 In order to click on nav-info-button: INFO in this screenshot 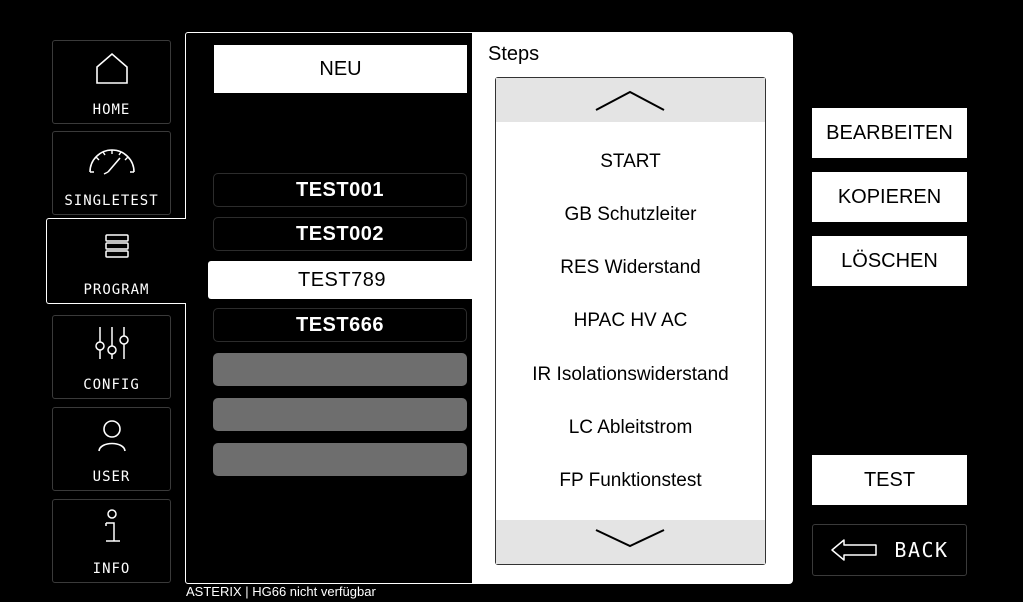, I will do `click(111, 541)`.